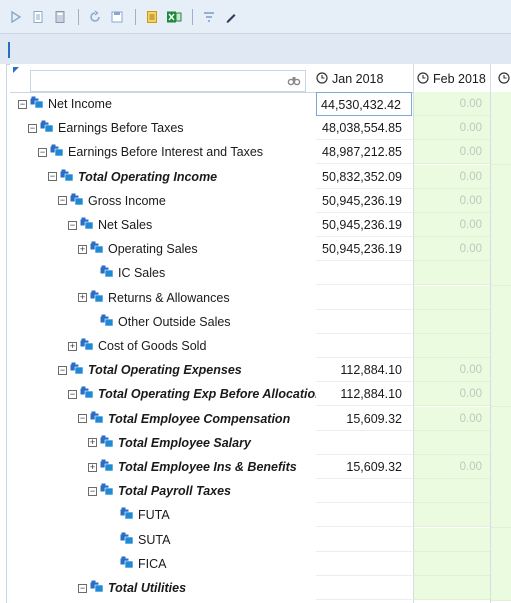 The height and width of the screenshot is (603, 511). I want to click on row-label: FUTA, so click(139, 515).